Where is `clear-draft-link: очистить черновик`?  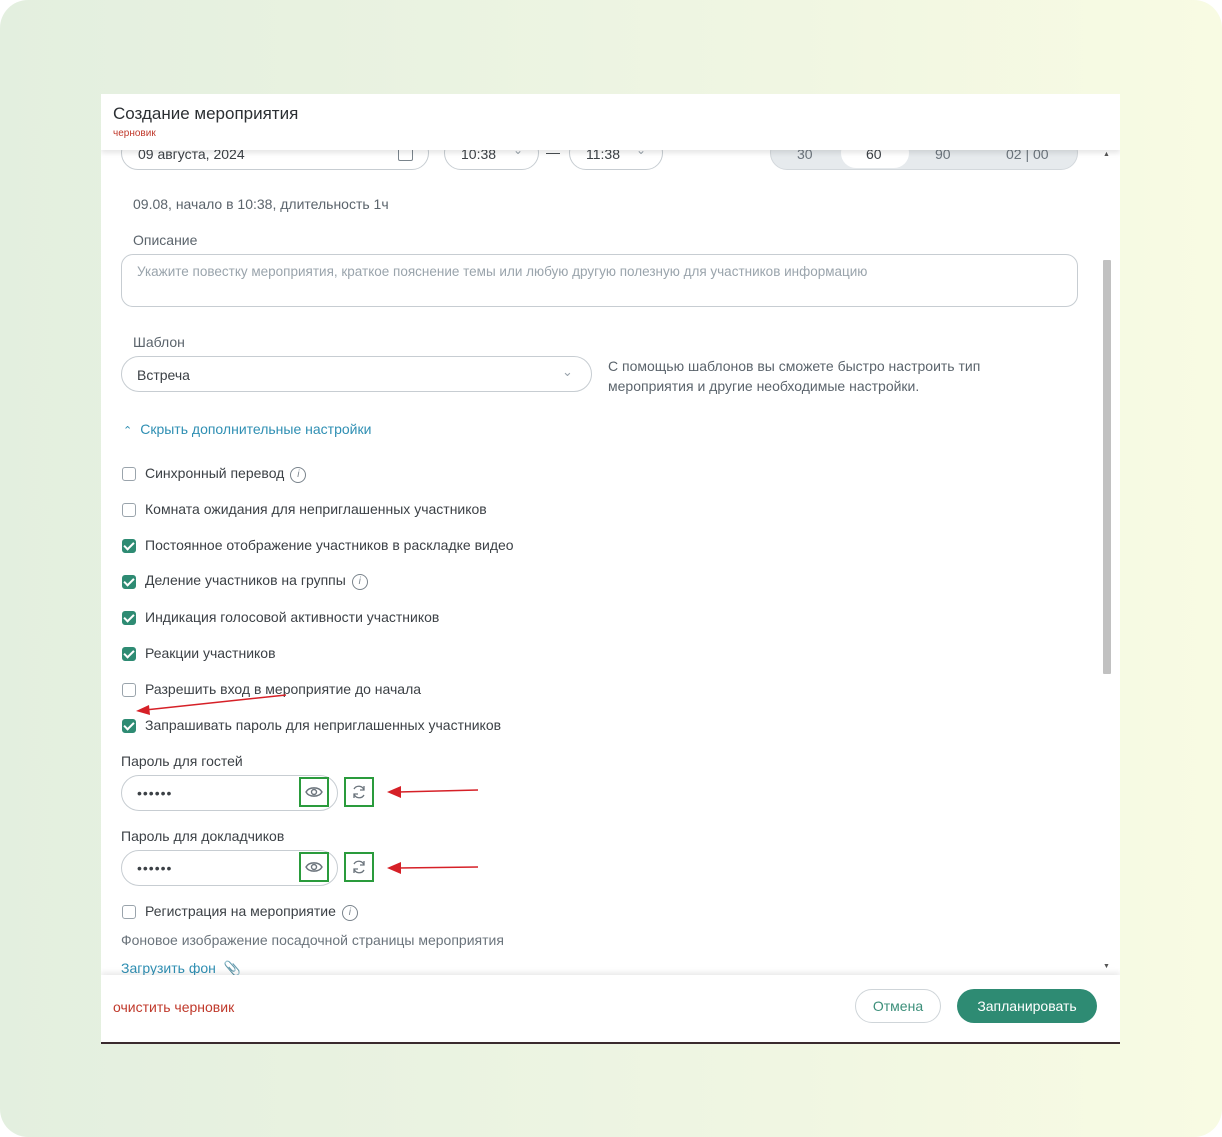 clear-draft-link: очистить черновик is located at coordinates (173, 1007).